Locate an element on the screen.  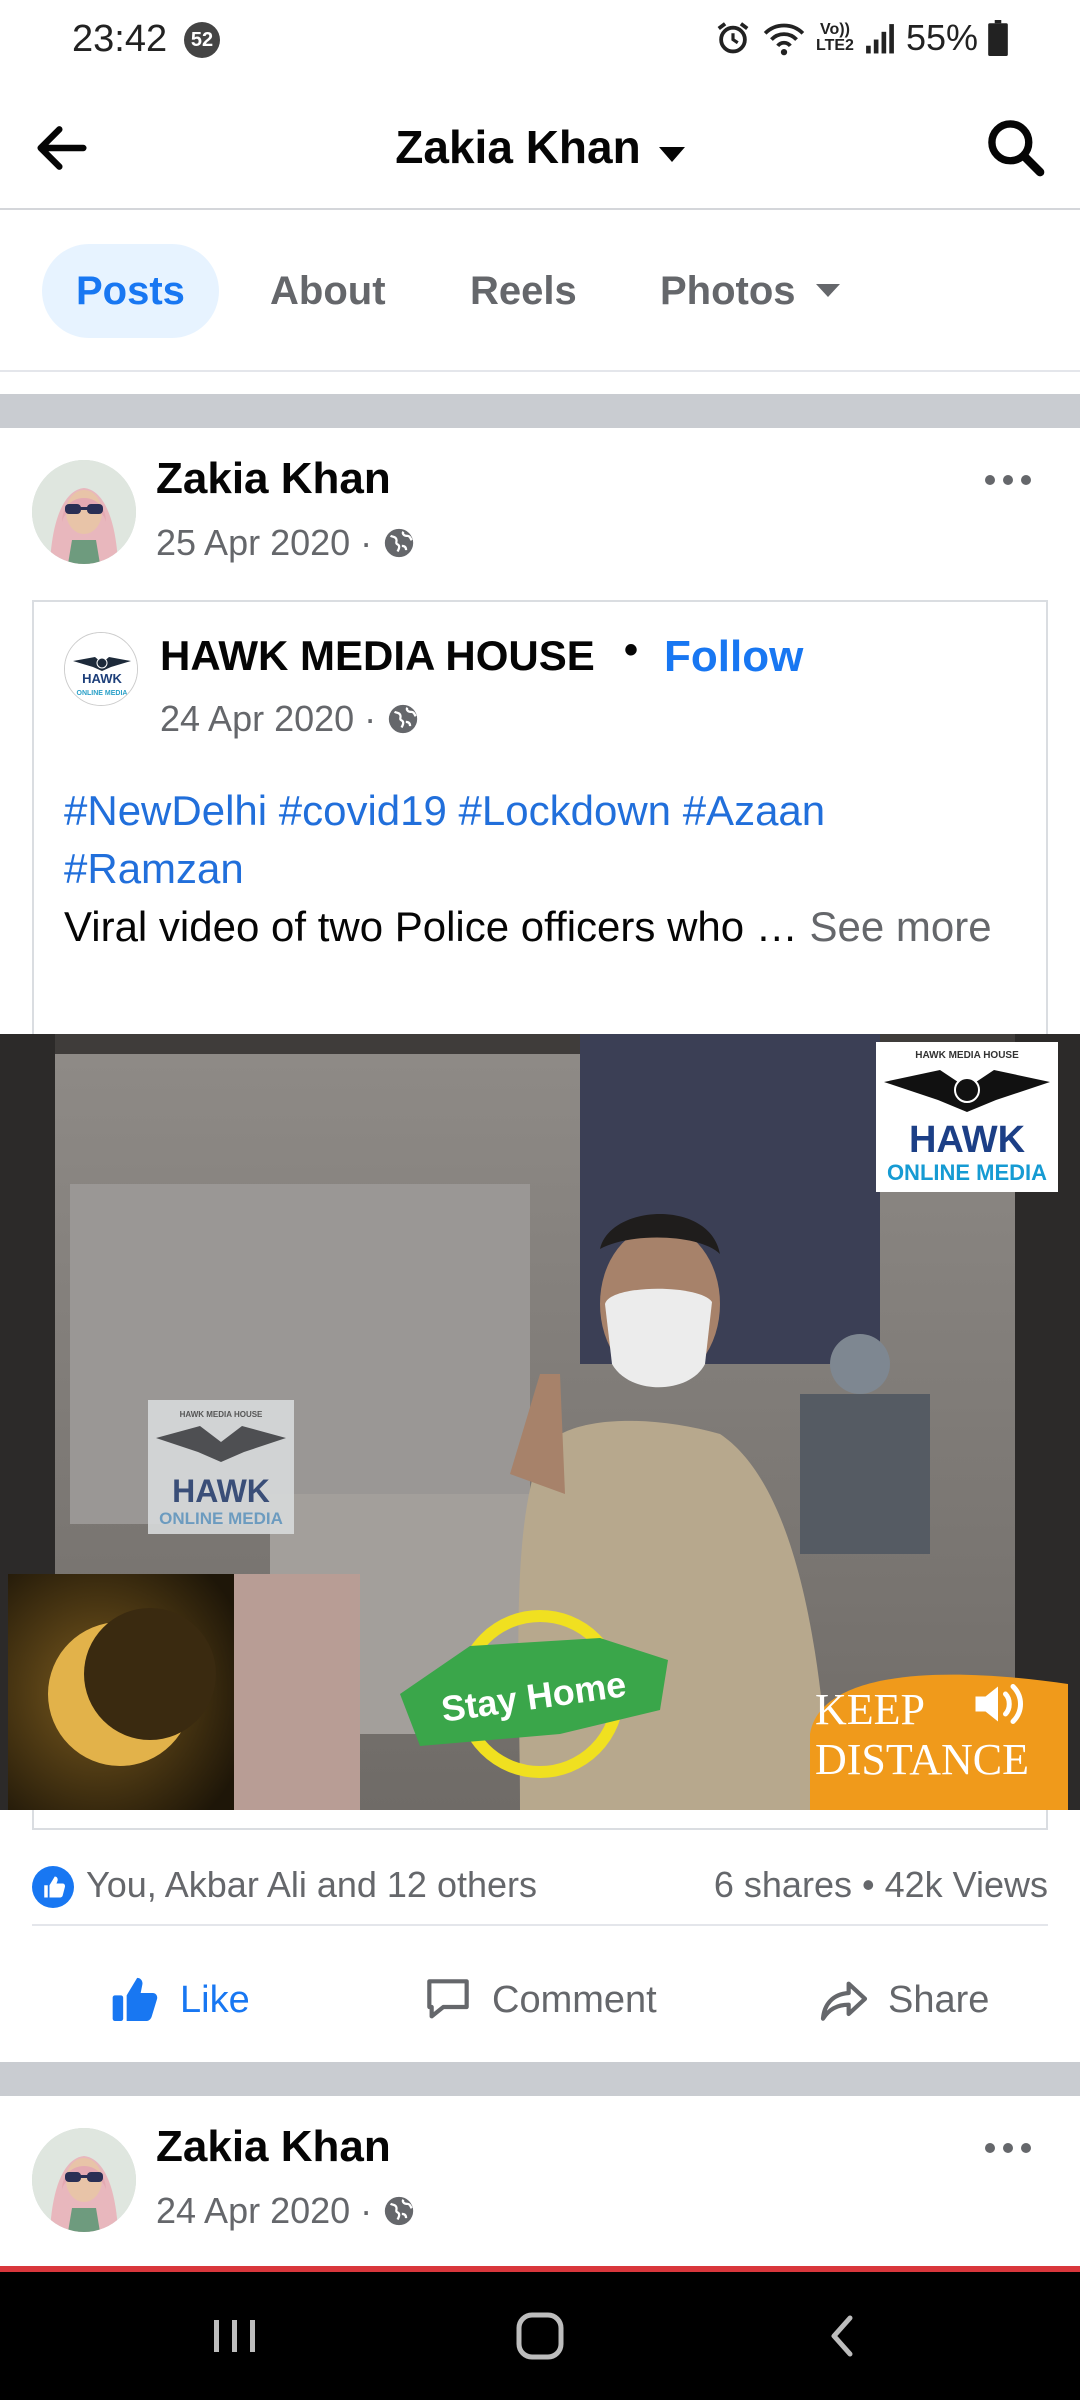
volte-label: Vo)) is located at coordinates (835, 29).